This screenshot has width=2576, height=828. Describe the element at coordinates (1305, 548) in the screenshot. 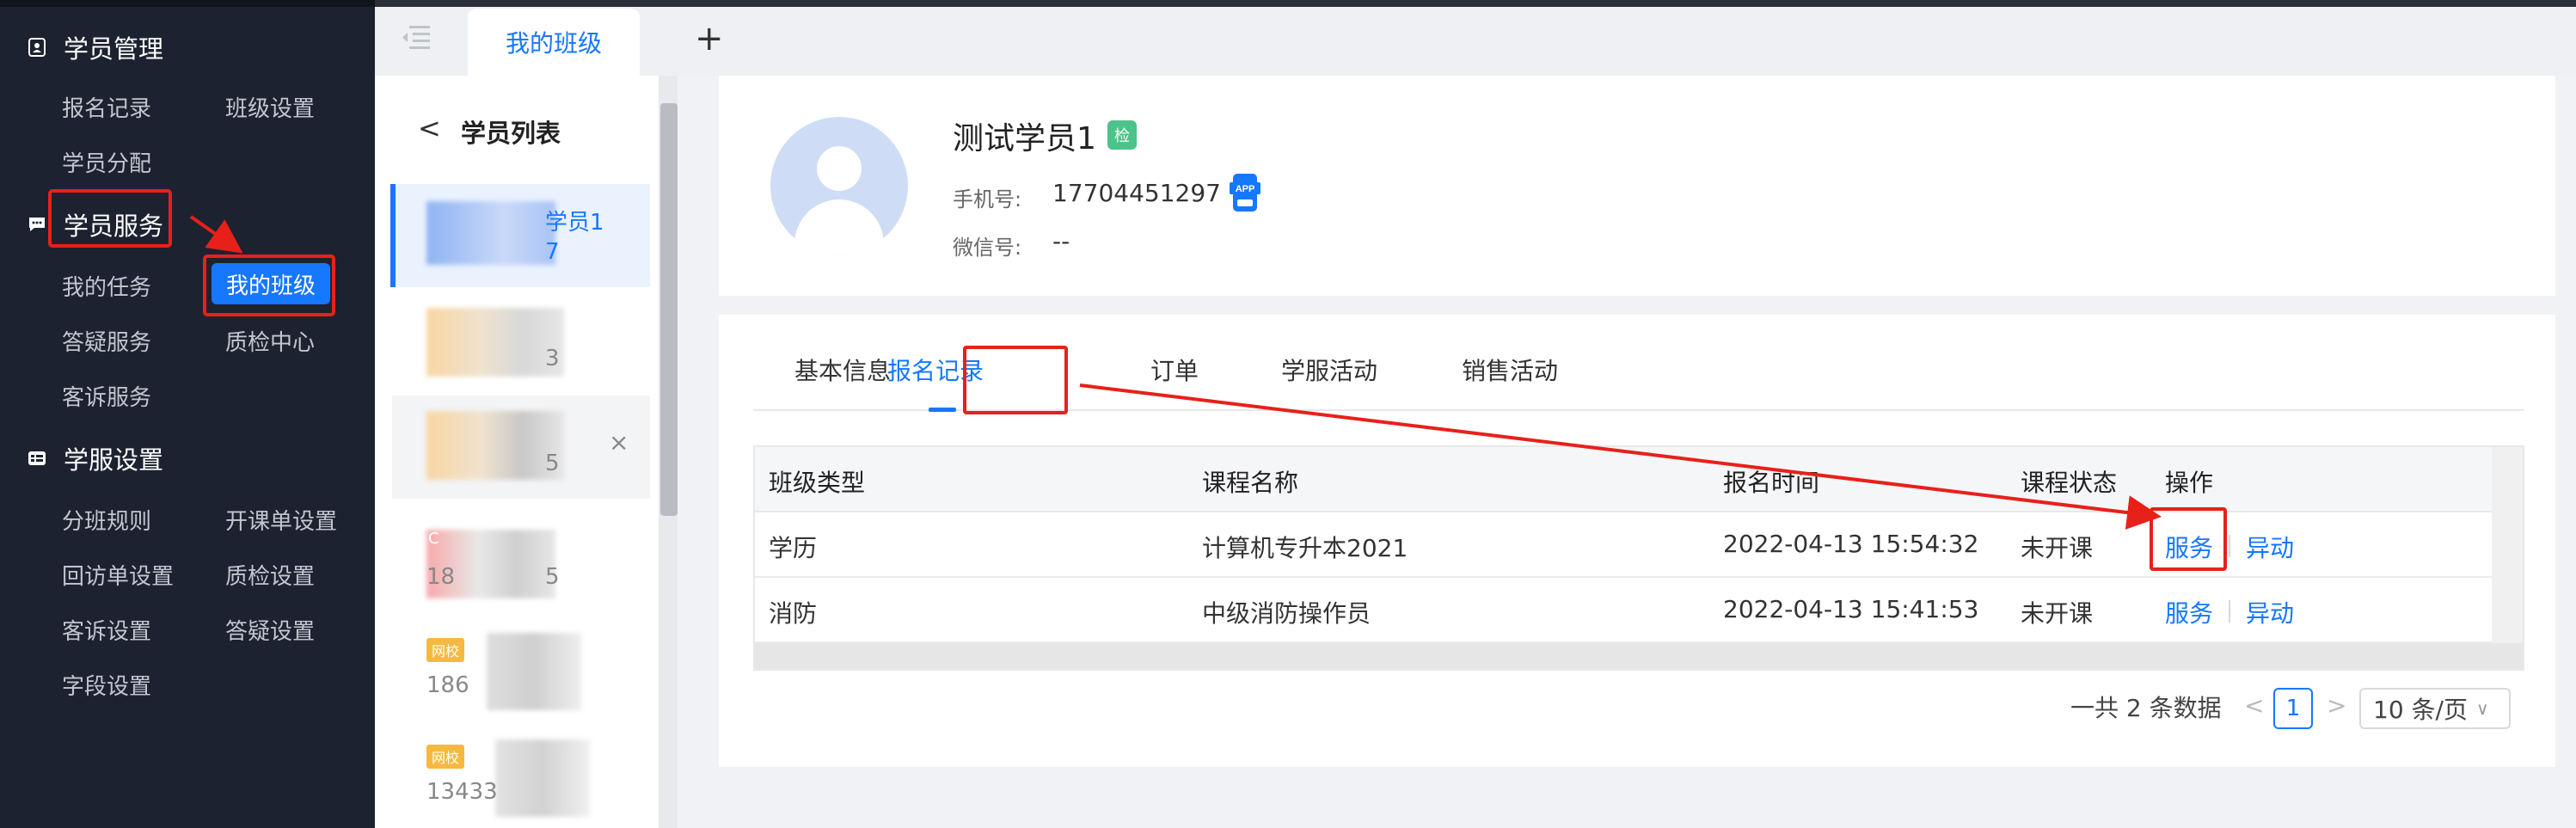

I see `cell-course-name: 计算机专升本2021` at that location.